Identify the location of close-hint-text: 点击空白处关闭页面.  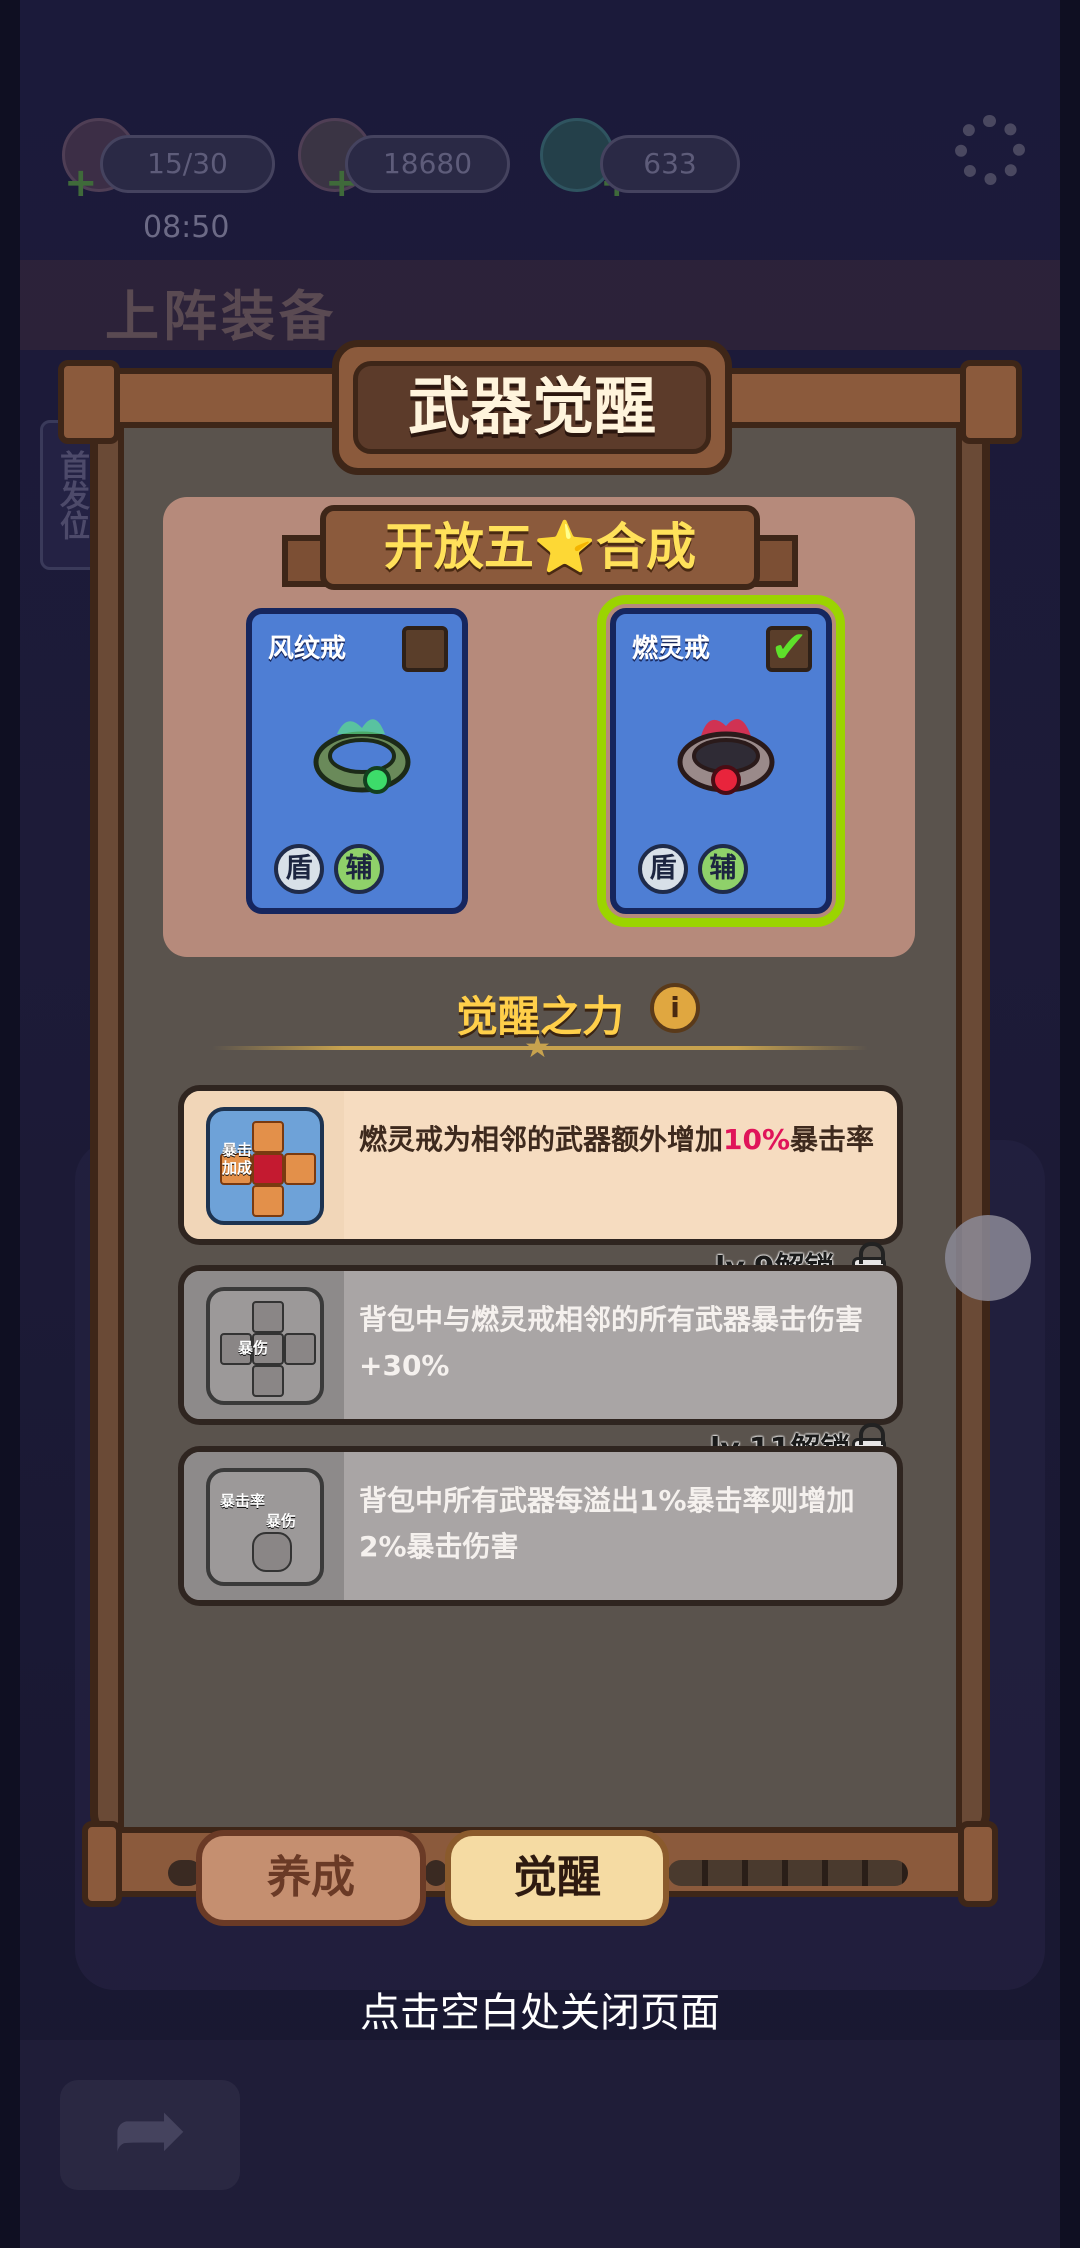
(540, 2009).